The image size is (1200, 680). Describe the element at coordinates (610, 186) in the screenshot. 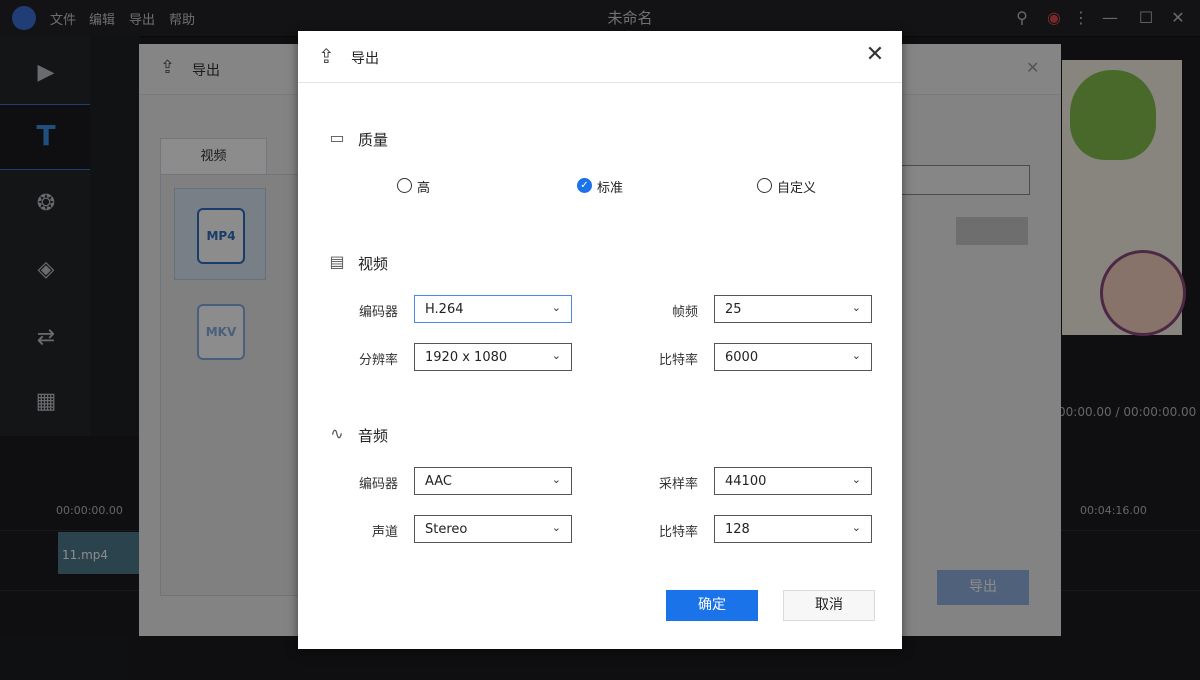

I see `quality-standard-label: 标准` at that location.